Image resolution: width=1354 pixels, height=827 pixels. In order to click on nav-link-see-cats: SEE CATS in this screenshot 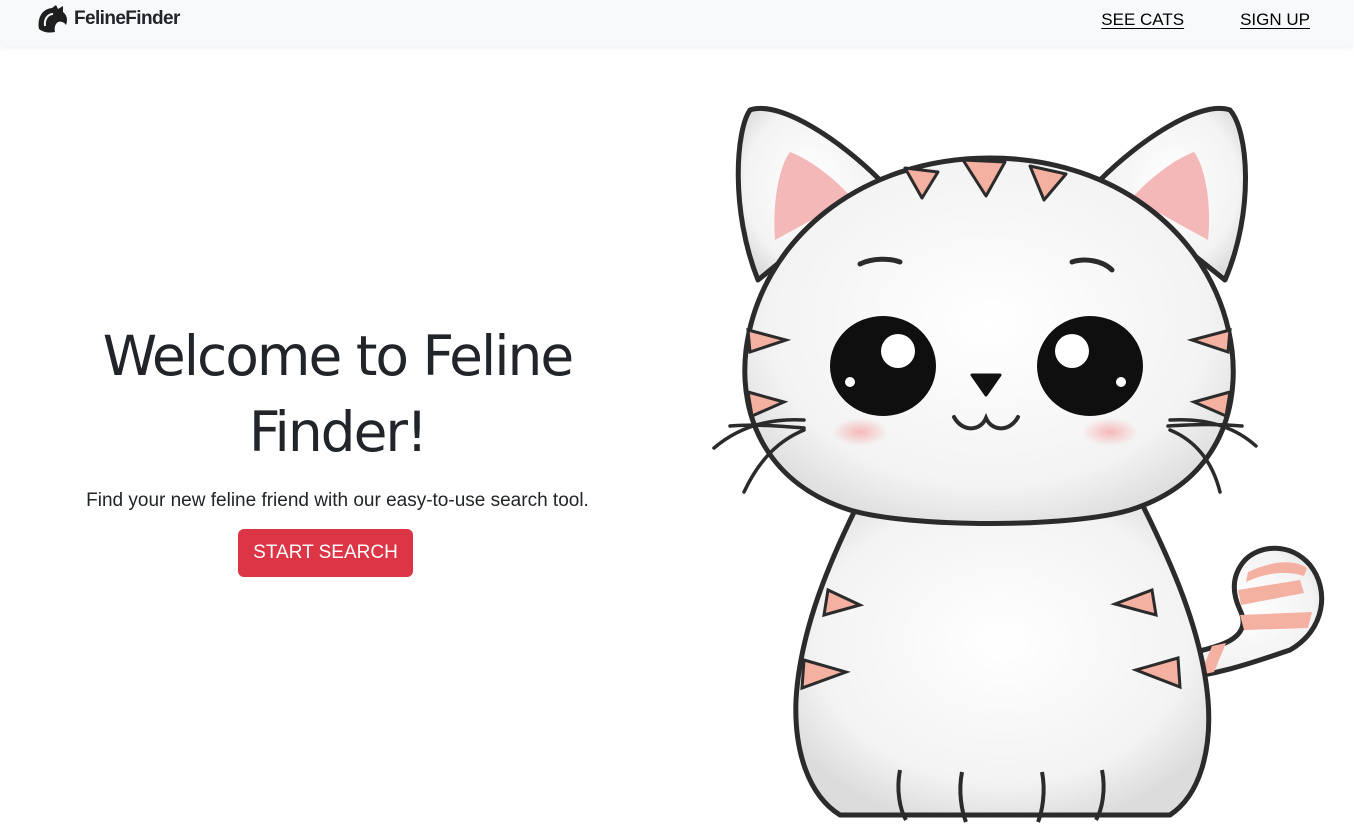, I will do `click(1142, 20)`.